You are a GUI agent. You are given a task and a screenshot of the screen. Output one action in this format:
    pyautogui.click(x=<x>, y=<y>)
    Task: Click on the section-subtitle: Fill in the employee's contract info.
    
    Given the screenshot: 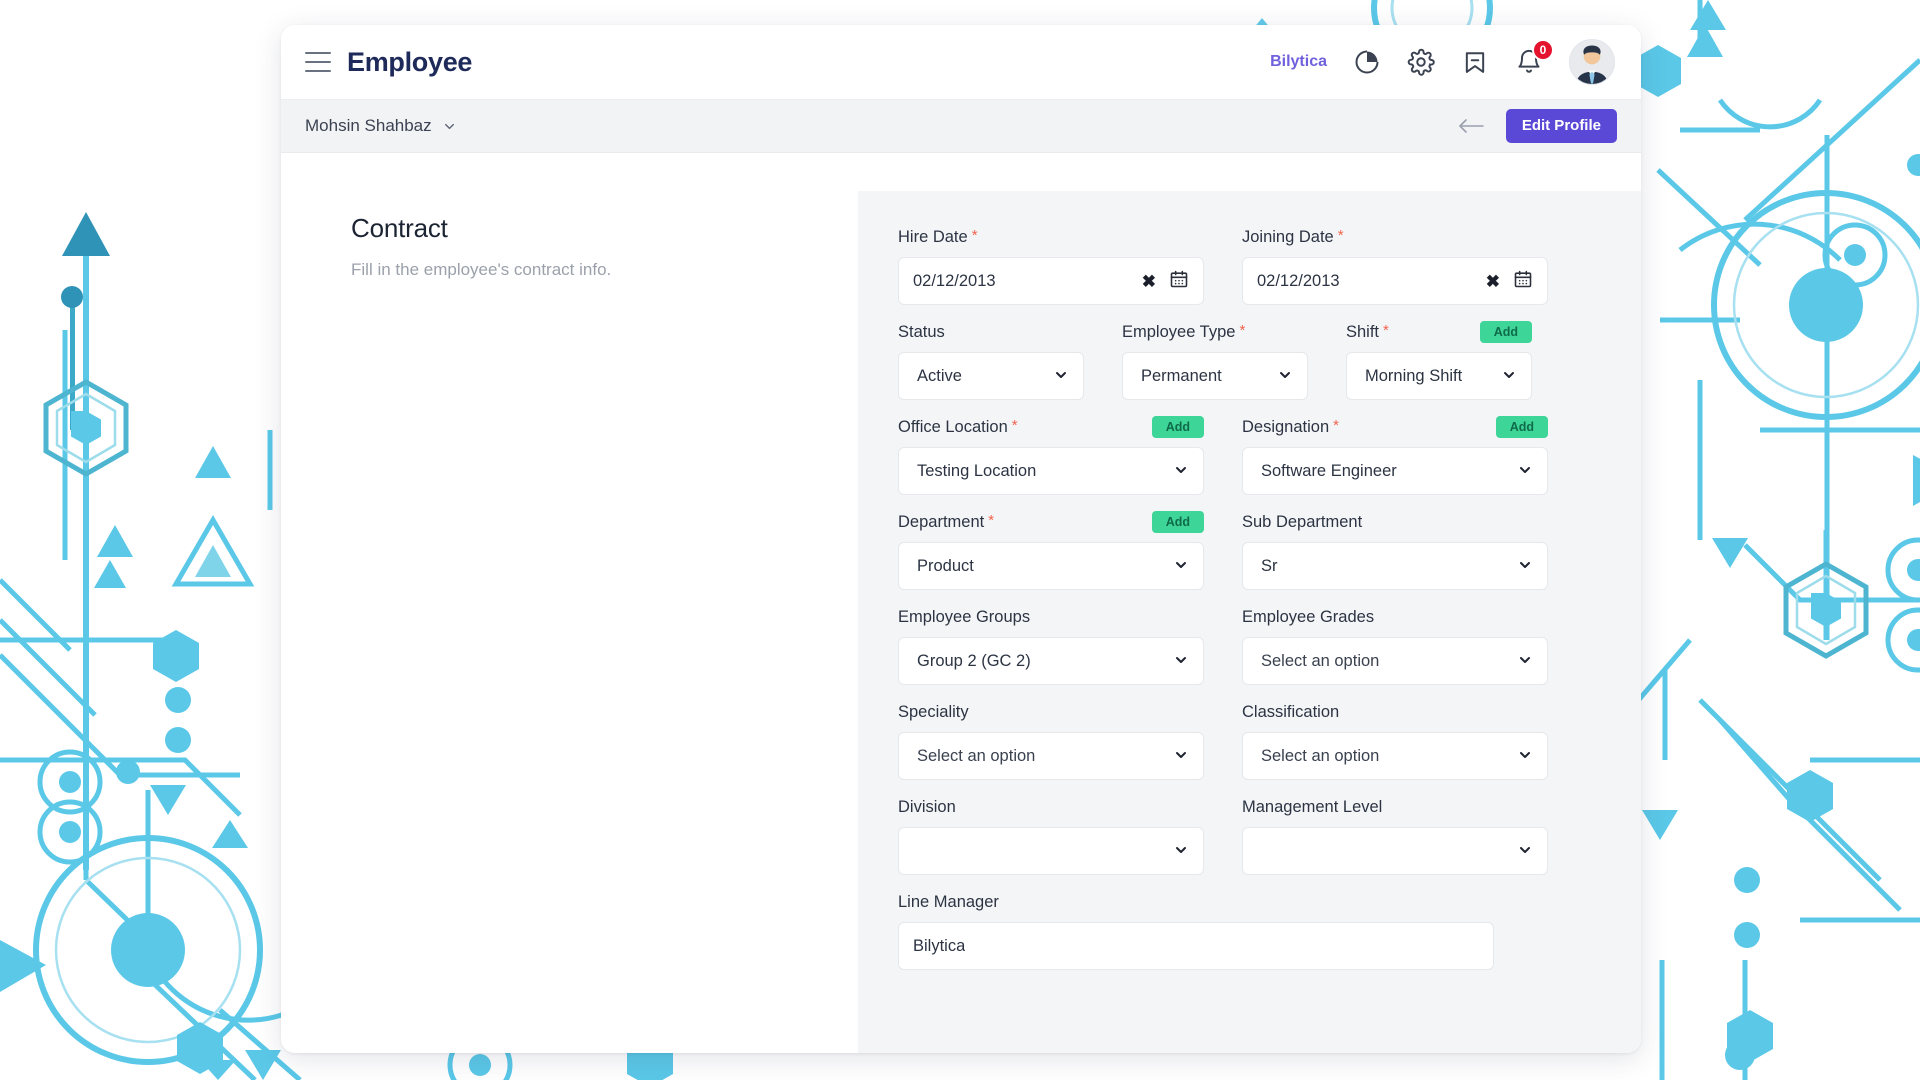 What is the action you would take?
    pyautogui.click(x=481, y=269)
    